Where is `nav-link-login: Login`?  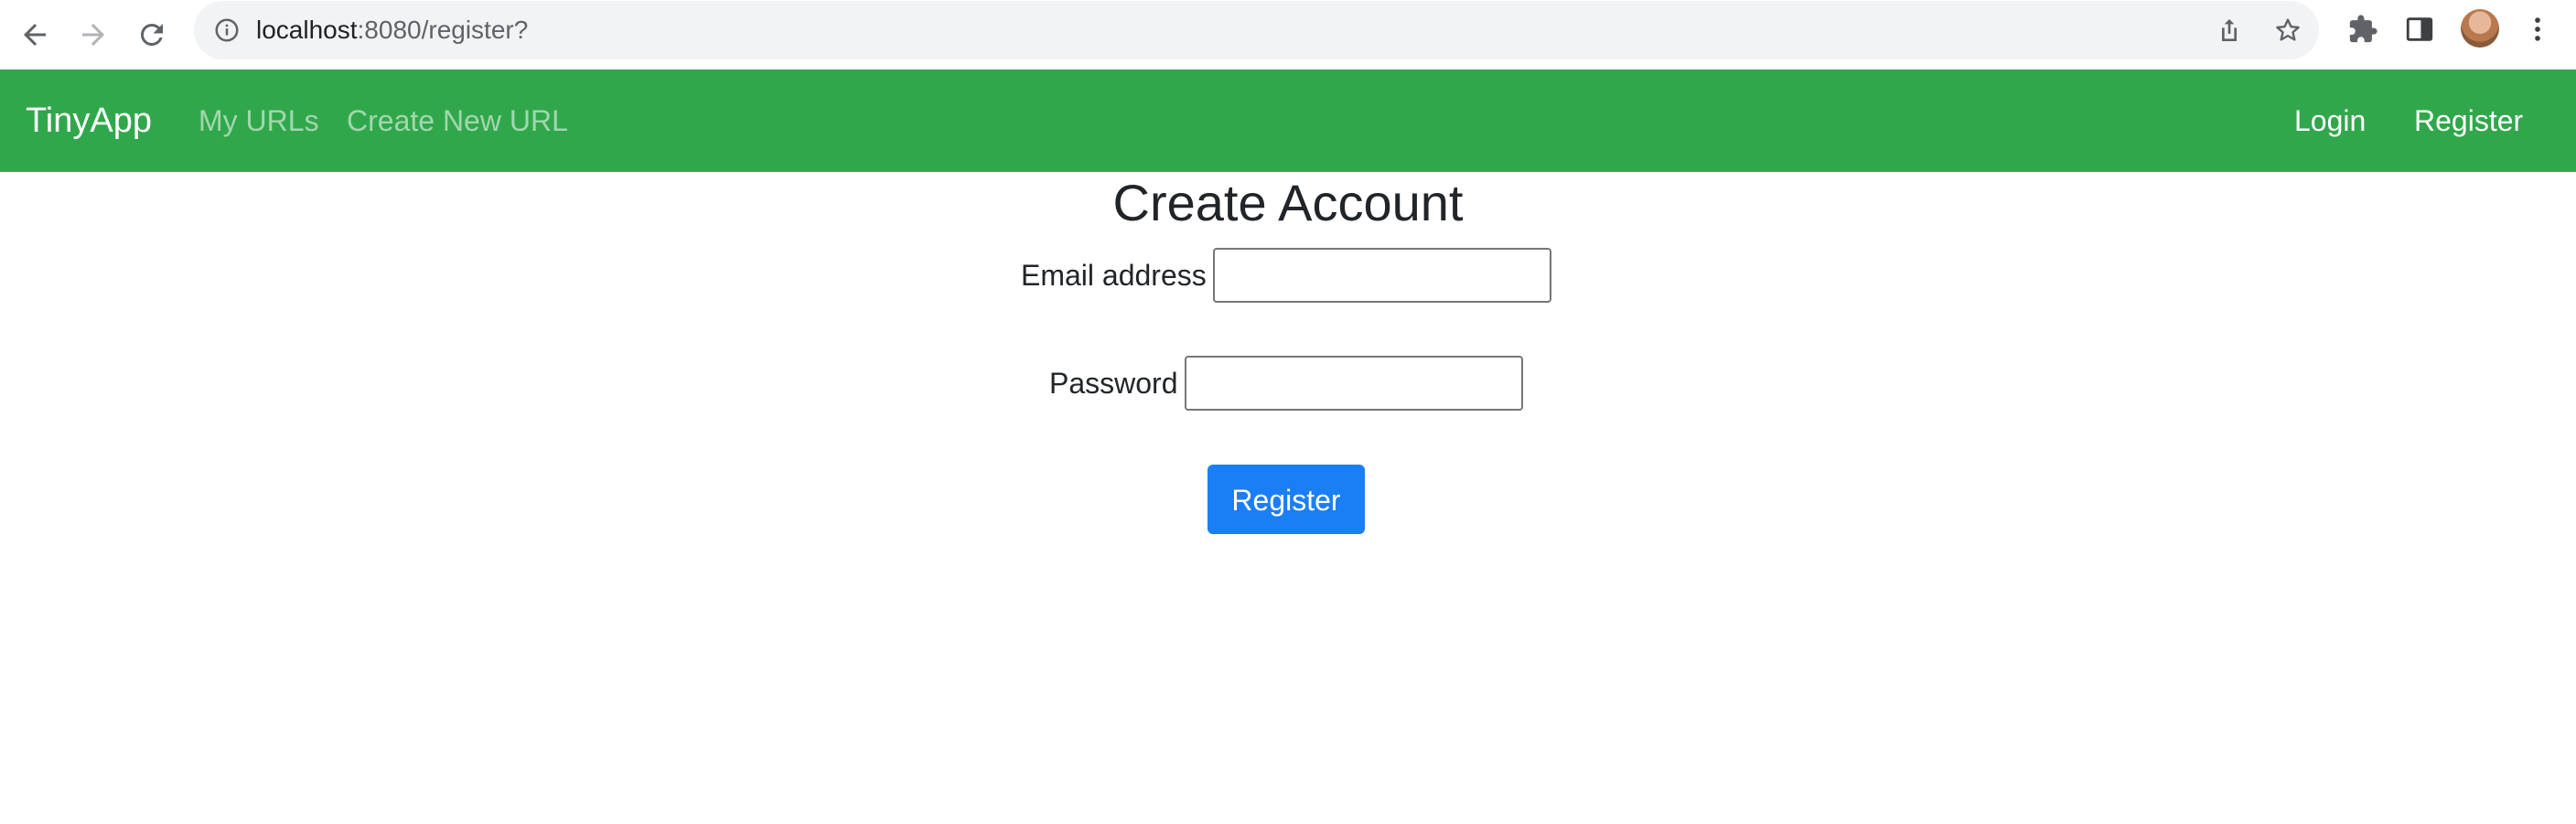 nav-link-login: Login is located at coordinates (2330, 121).